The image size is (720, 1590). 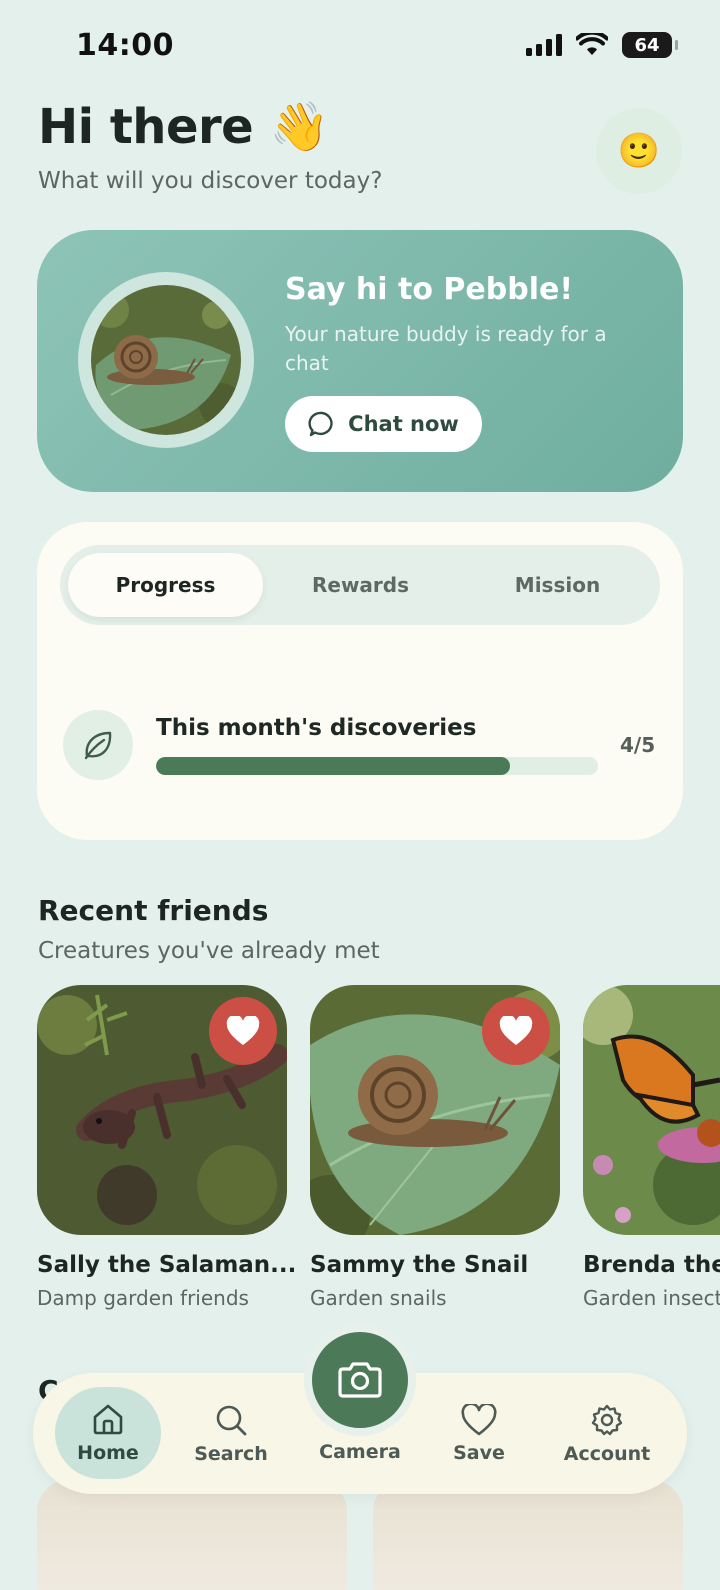 I want to click on friend-subtitle: Damp garden friends, so click(x=143, y=1298).